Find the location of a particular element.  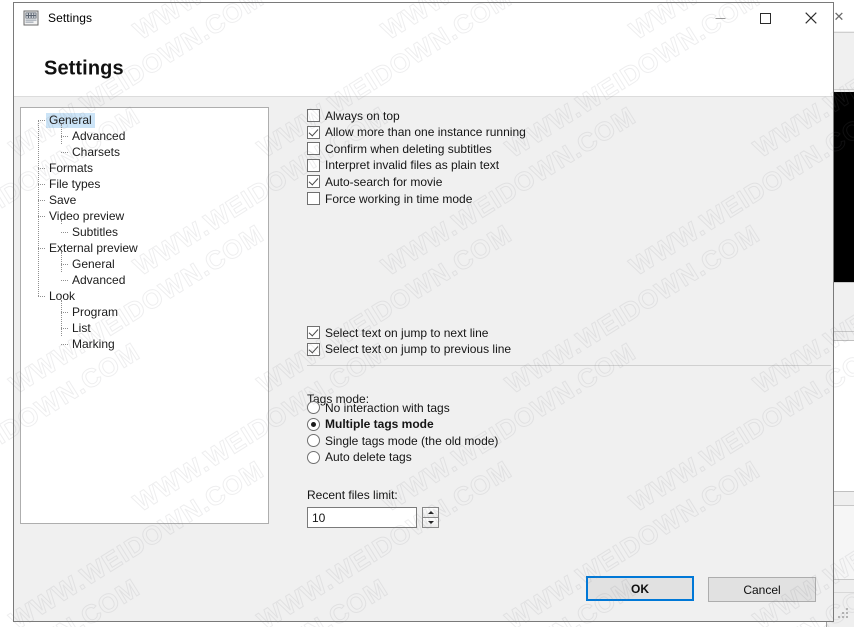

dialog-title: Settings is located at coordinates (70, 18).